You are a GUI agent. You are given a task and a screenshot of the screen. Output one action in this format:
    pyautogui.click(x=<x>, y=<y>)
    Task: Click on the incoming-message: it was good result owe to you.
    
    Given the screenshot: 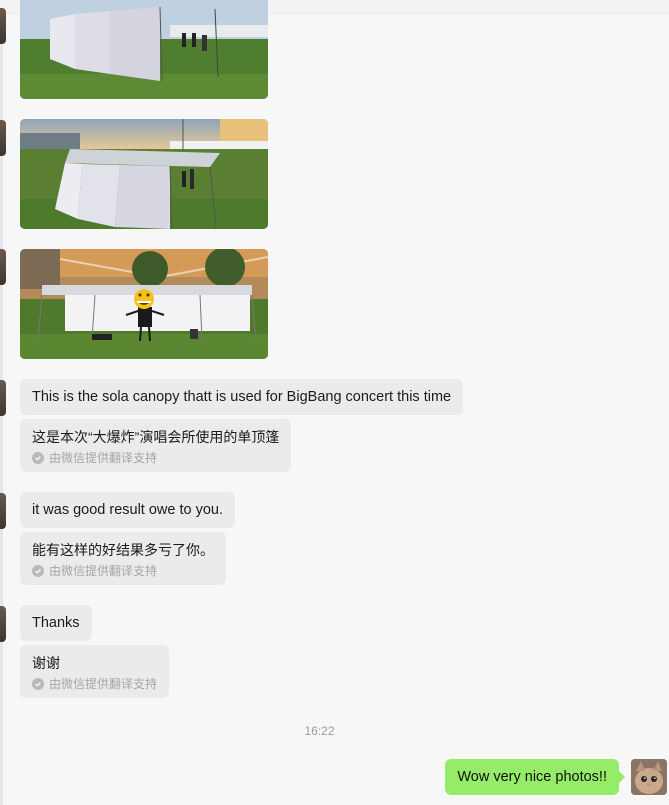 What is the action you would take?
    pyautogui.click(x=128, y=510)
    